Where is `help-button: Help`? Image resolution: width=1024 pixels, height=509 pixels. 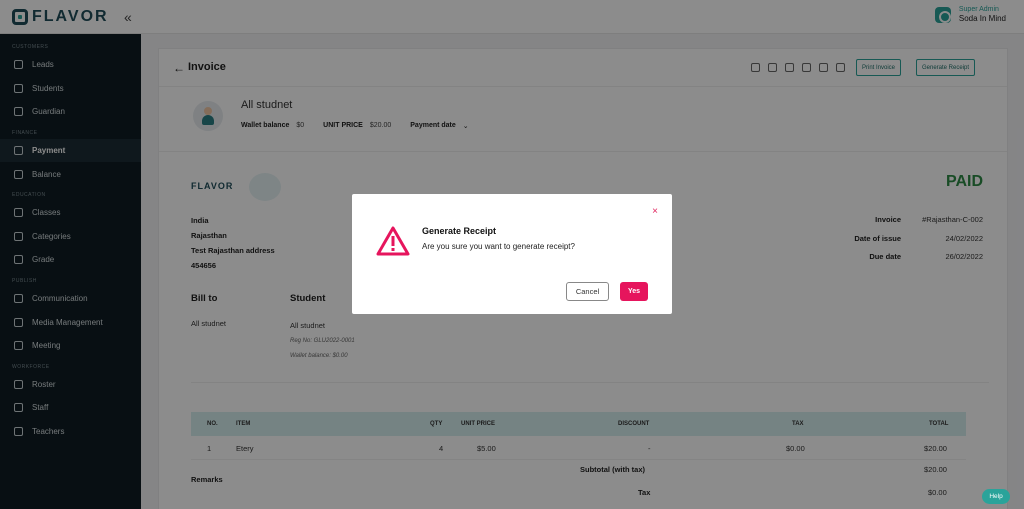
help-button: Help is located at coordinates (996, 496).